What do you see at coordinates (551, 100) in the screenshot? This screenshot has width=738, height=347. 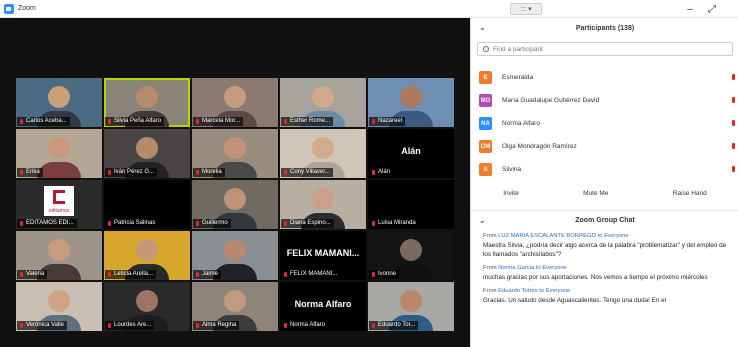 I see `participant-name: María Guadalupe Gutiérrez David` at bounding box center [551, 100].